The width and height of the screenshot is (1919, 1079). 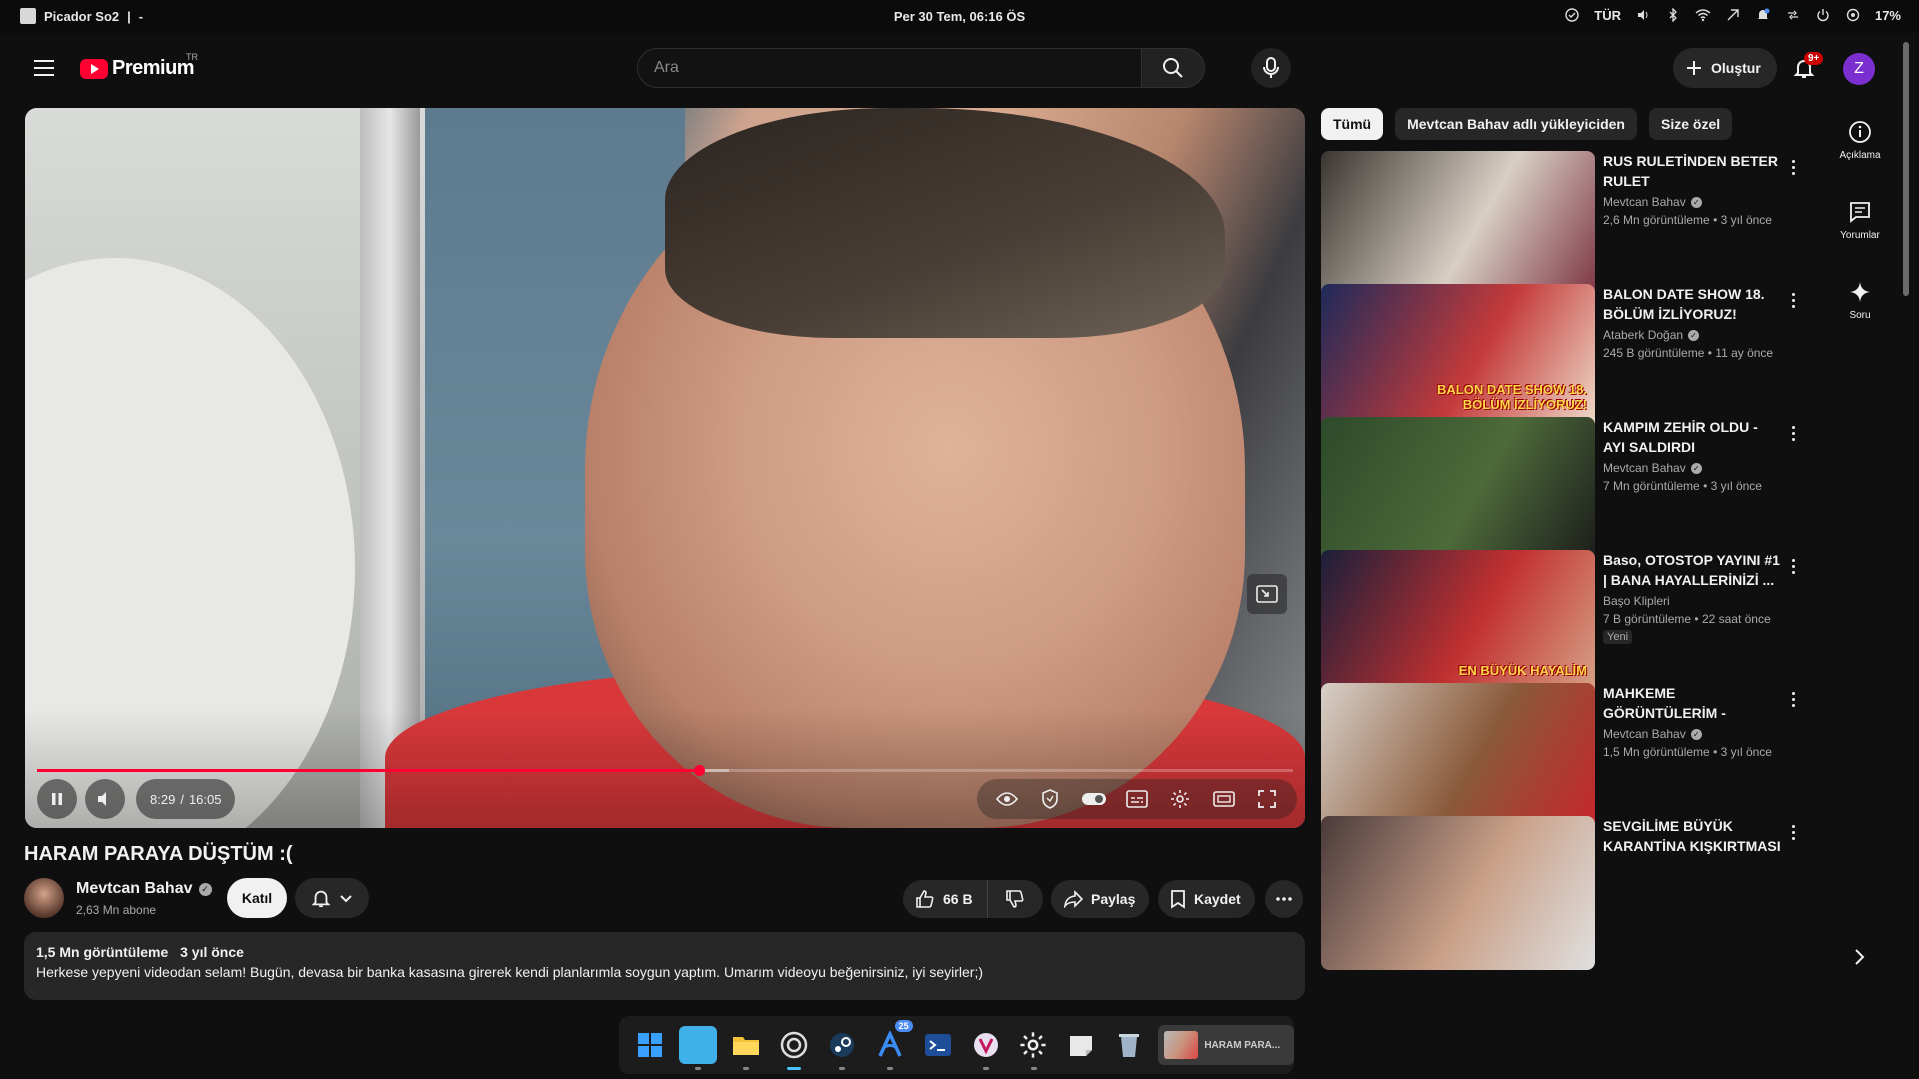 I want to click on video-thumbnail: 16:08, so click(x=1458, y=760).